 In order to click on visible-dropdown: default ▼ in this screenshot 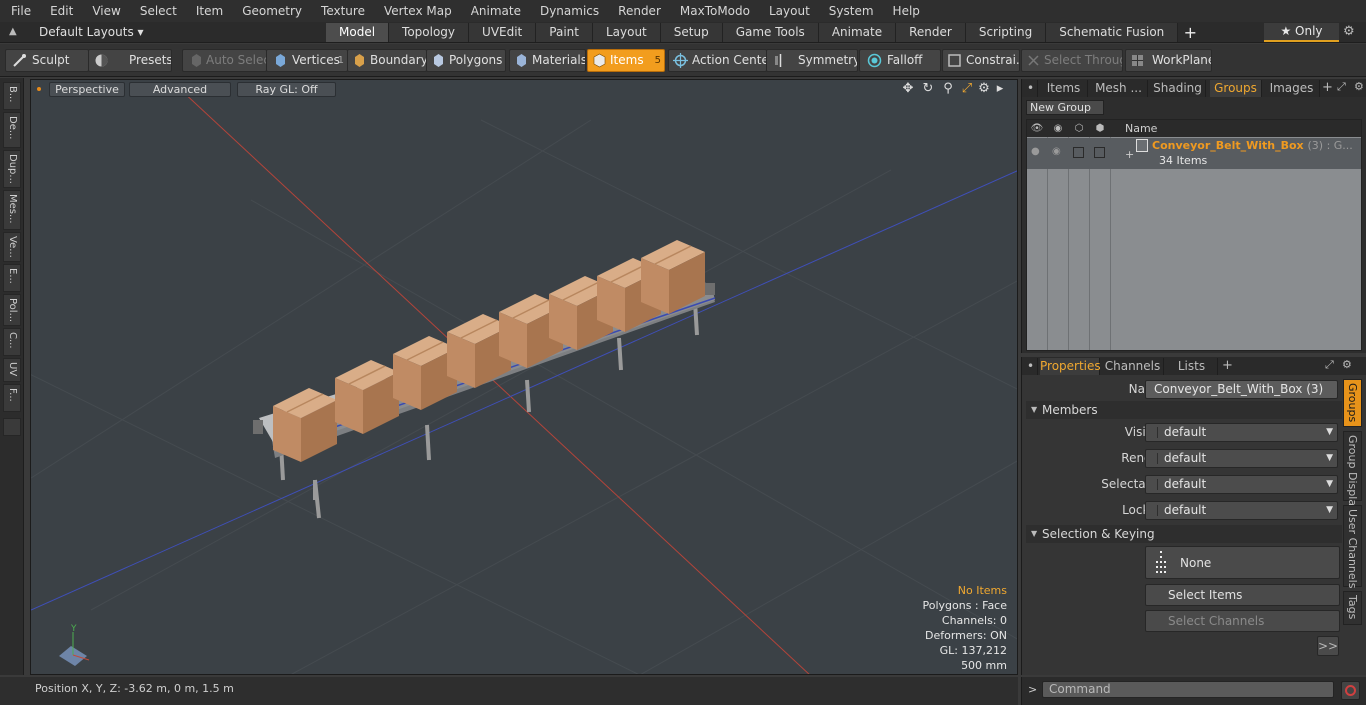, I will do `click(1241, 432)`.